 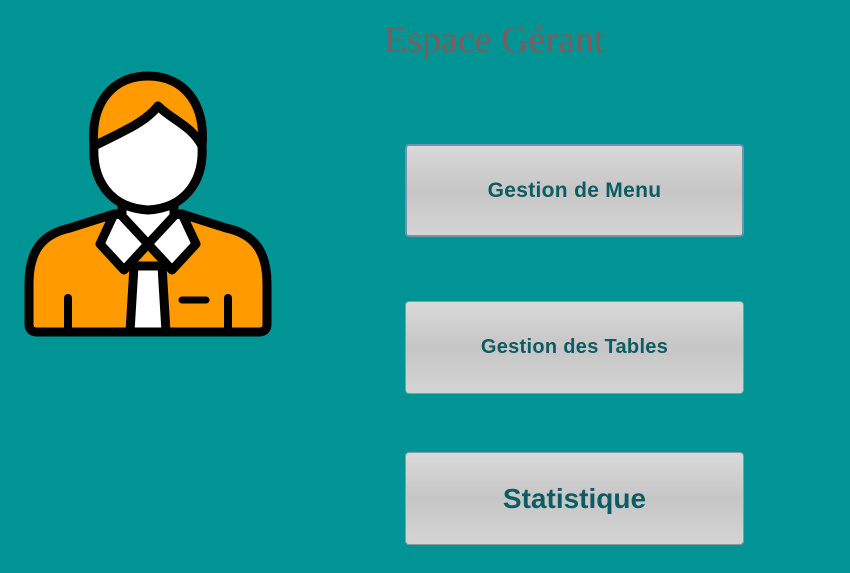 What do you see at coordinates (148, 204) in the screenshot?
I see `manager-avatar-icon` at bounding box center [148, 204].